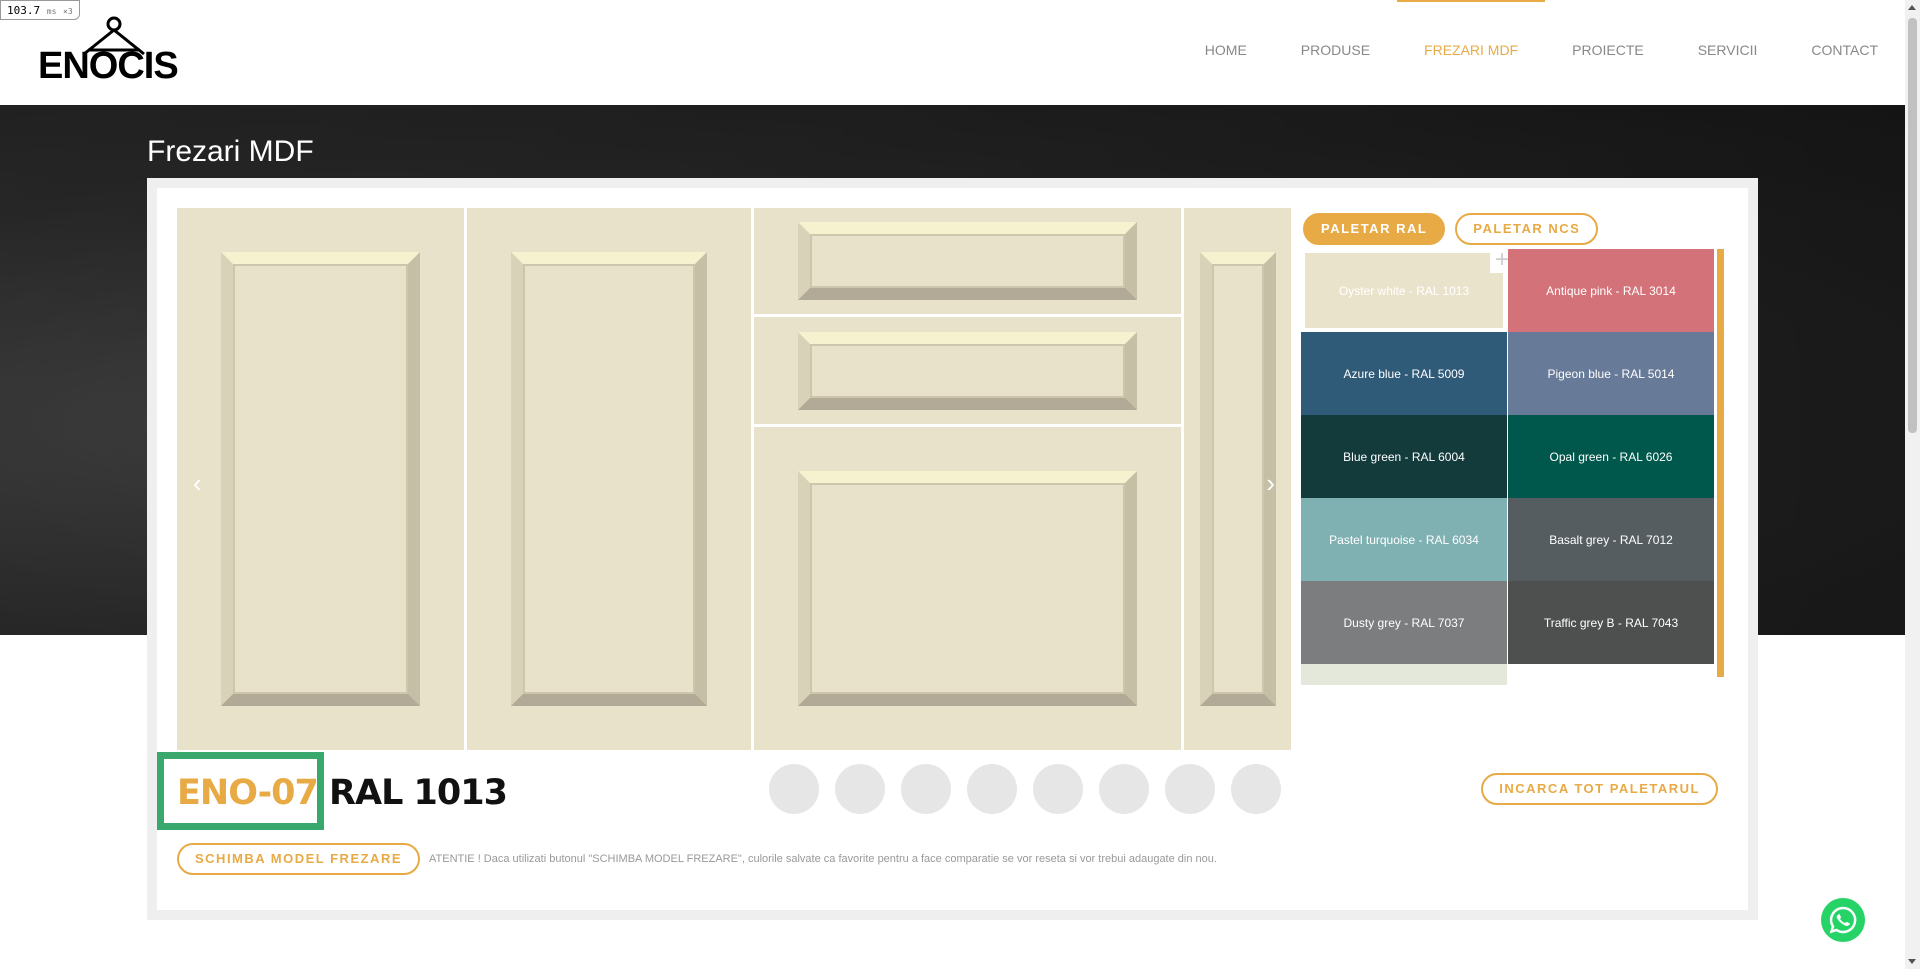 The height and width of the screenshot is (969, 1920). What do you see at coordinates (1404, 290) in the screenshot?
I see `swatch-label: Oyster white - RAL 1013` at bounding box center [1404, 290].